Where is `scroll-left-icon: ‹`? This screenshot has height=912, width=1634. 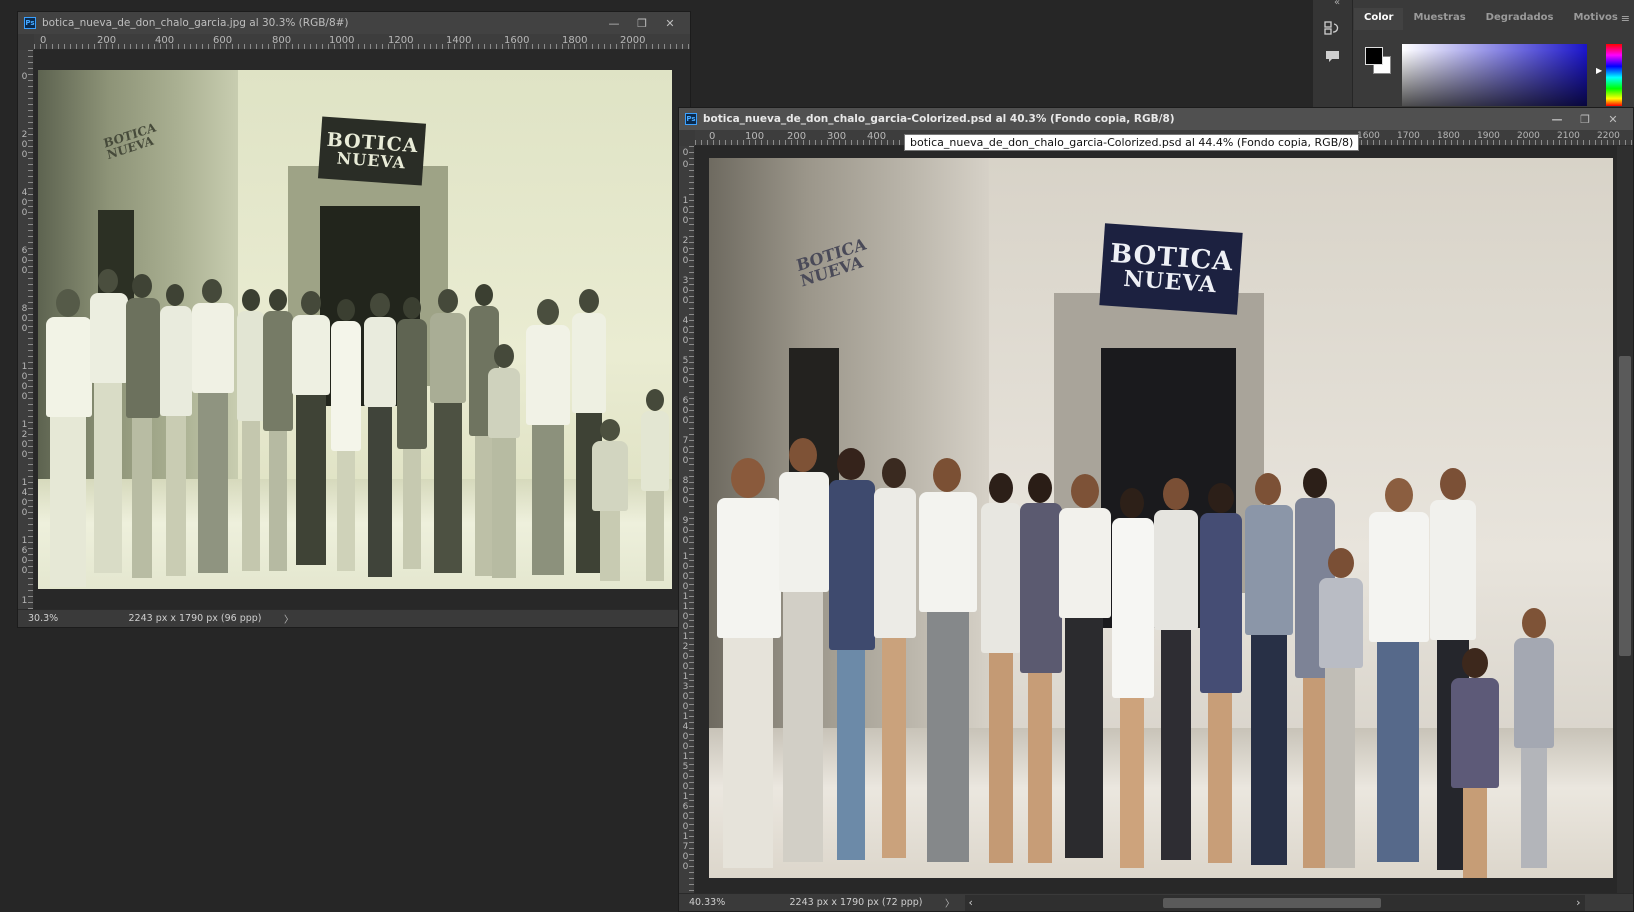
scroll-left-icon: ‹ is located at coordinates (971, 902).